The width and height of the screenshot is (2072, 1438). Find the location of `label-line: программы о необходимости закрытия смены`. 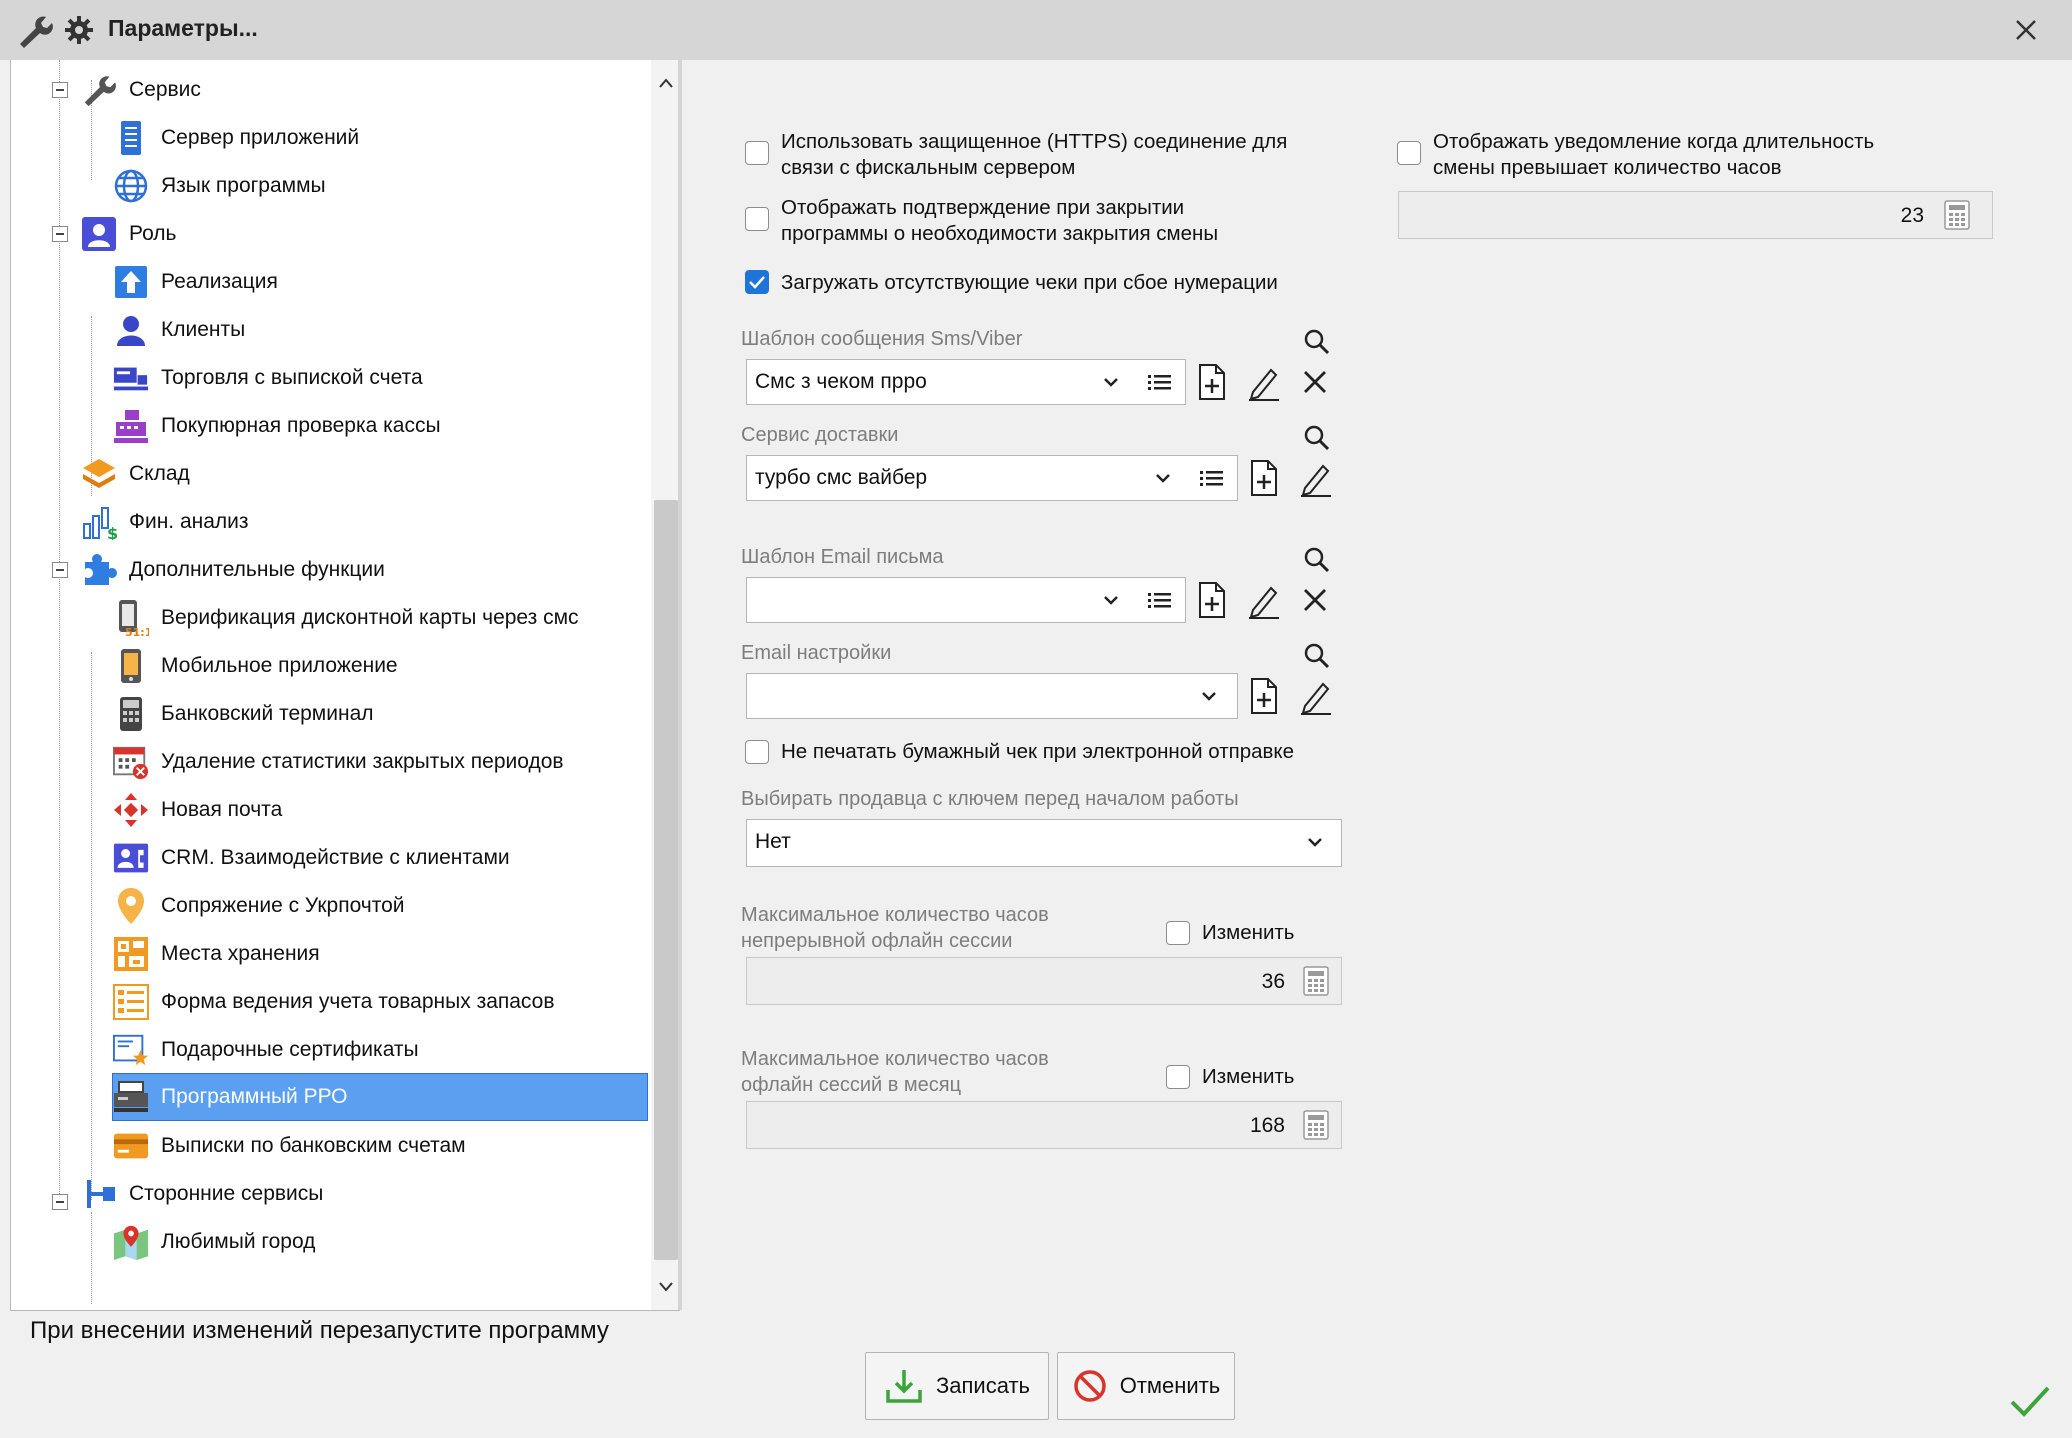

label-line: программы о необходимости закрытия смены is located at coordinates (1000, 233).